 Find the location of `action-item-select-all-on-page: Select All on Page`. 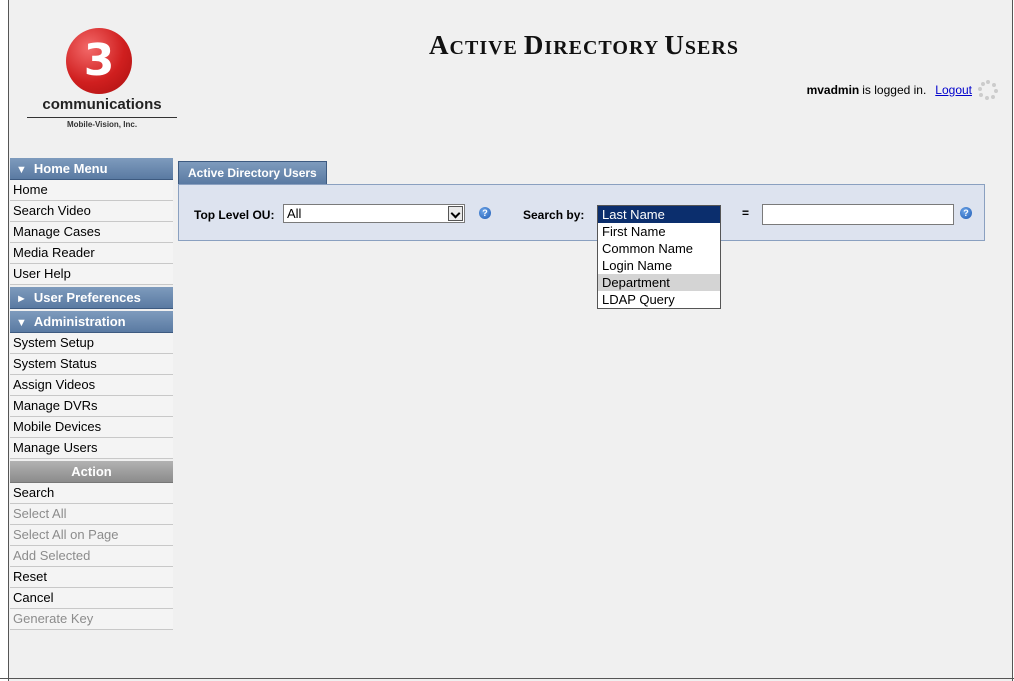

action-item-select-all-on-page: Select All on Page is located at coordinates (91, 535).